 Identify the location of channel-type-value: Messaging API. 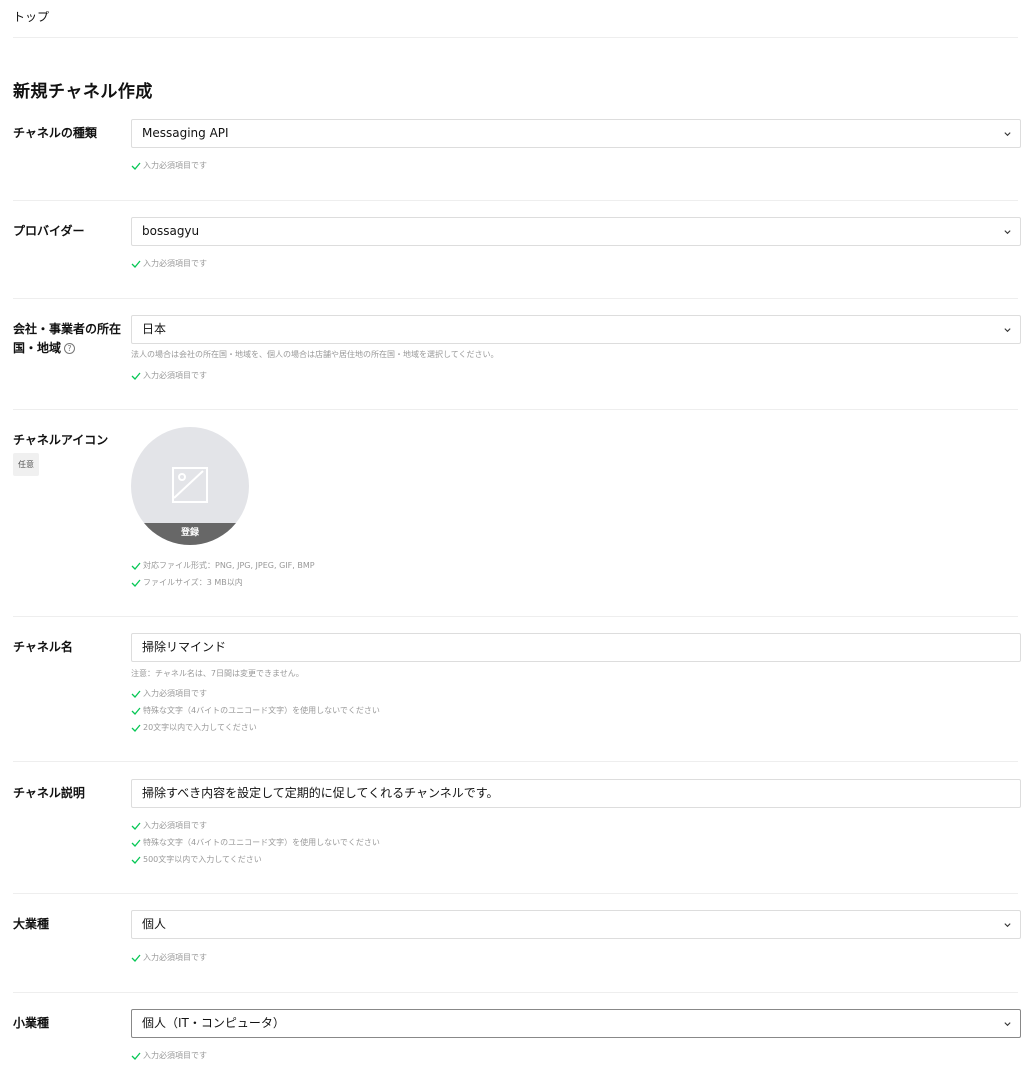
(185, 133).